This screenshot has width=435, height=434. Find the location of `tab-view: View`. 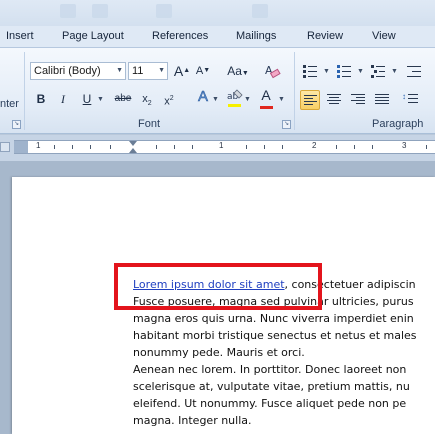

tab-view: View is located at coordinates (384, 36).